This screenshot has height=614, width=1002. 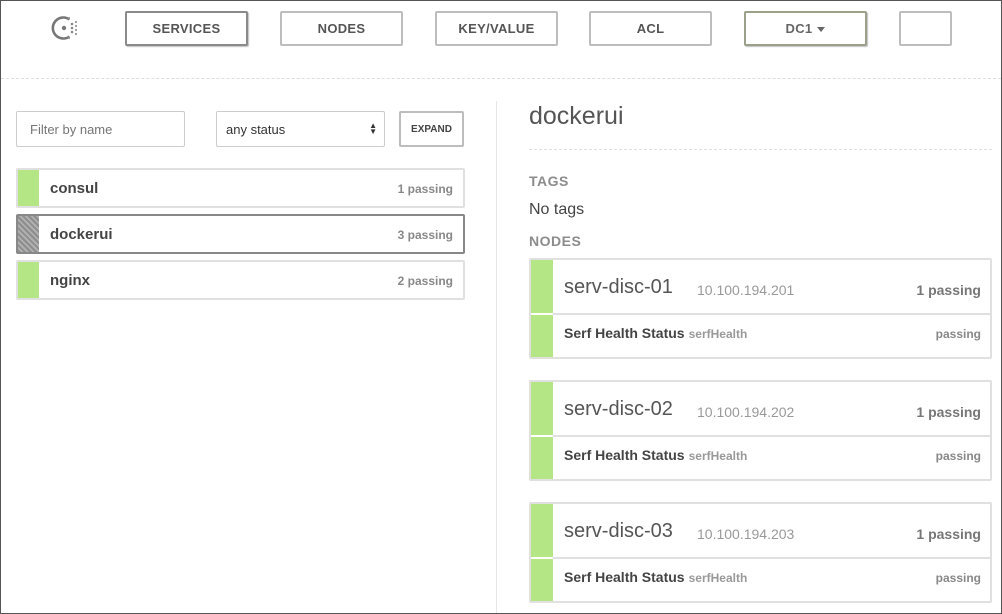 I want to click on datacenter-dropdown: DC1, so click(x=805, y=28).